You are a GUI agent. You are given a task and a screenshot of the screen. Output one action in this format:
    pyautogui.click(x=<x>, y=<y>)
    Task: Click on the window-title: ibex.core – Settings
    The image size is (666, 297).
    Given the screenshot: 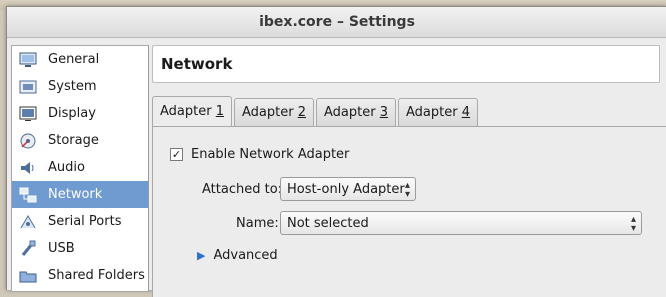 What is the action you would take?
    pyautogui.click(x=336, y=22)
    